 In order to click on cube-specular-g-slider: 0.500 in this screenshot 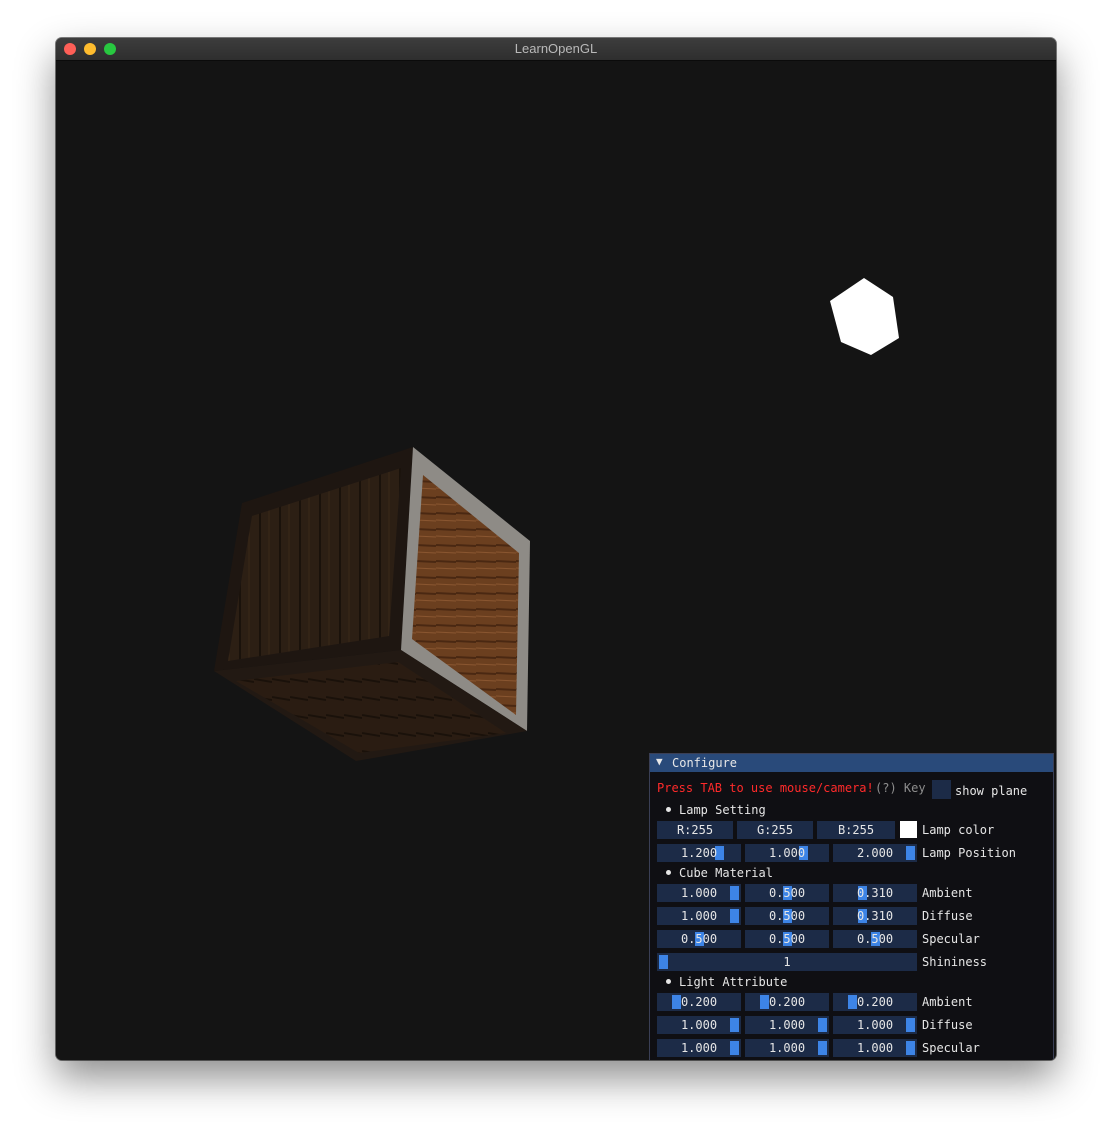, I will do `click(787, 939)`.